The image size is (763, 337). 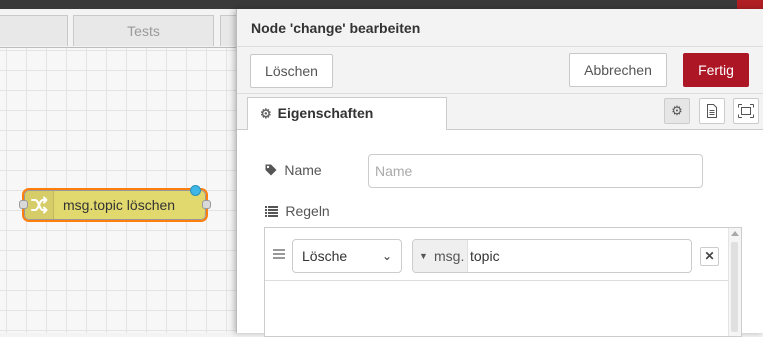 What do you see at coordinates (272, 171) in the screenshot?
I see `tag-icon` at bounding box center [272, 171].